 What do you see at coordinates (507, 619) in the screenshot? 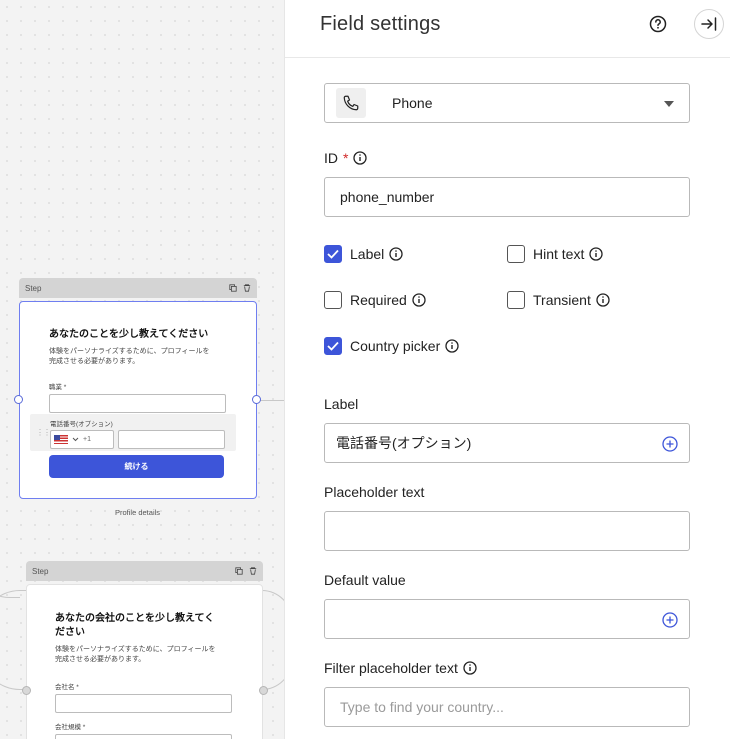
I see `default-value-input` at bounding box center [507, 619].